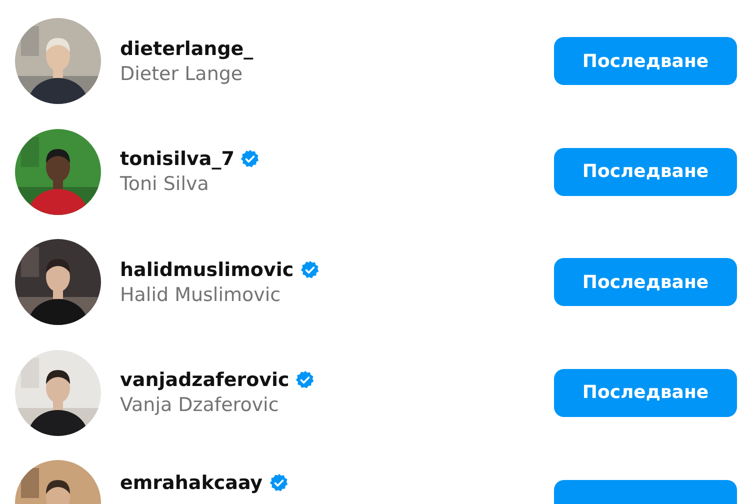 This screenshot has height=504, width=752. What do you see at coordinates (207, 269) in the screenshot?
I see `username: halidmuslimovic` at bounding box center [207, 269].